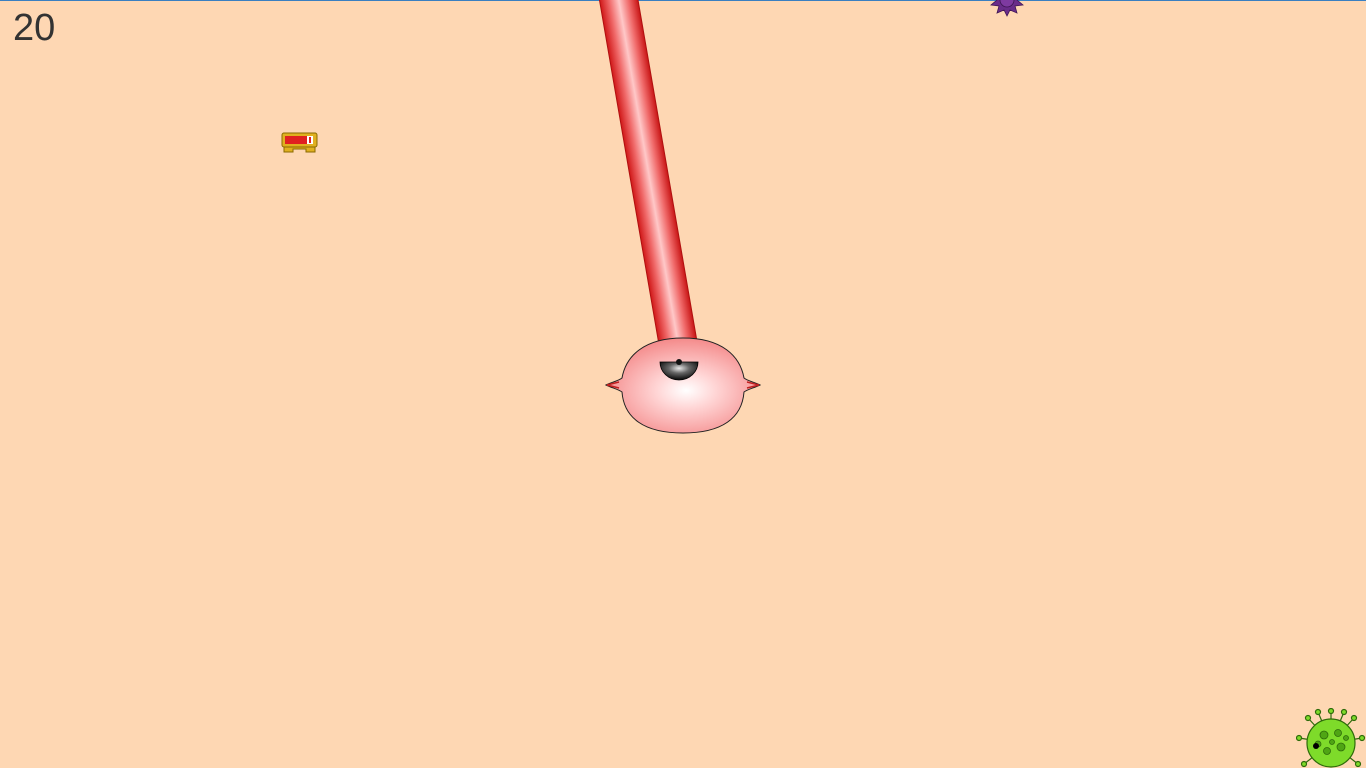 The width and height of the screenshot is (1366, 768). What do you see at coordinates (300, 143) in the screenshot?
I see `battery-powerup-icon` at bounding box center [300, 143].